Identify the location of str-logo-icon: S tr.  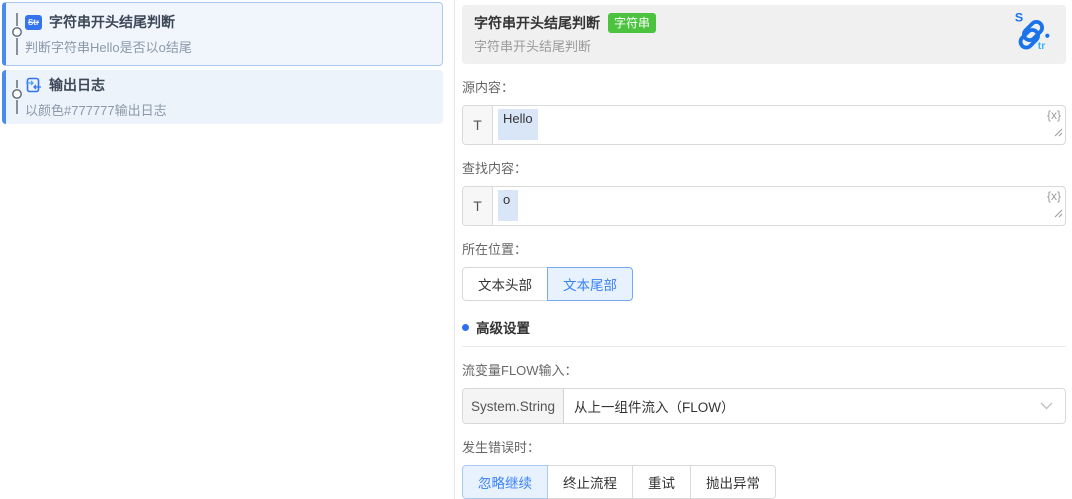
(1033, 33).